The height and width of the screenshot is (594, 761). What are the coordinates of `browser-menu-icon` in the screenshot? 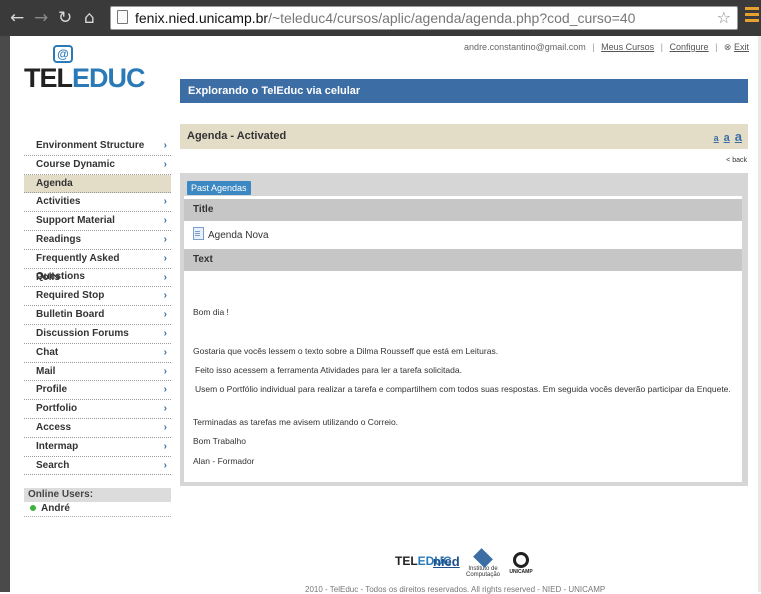 It's located at (752, 16).